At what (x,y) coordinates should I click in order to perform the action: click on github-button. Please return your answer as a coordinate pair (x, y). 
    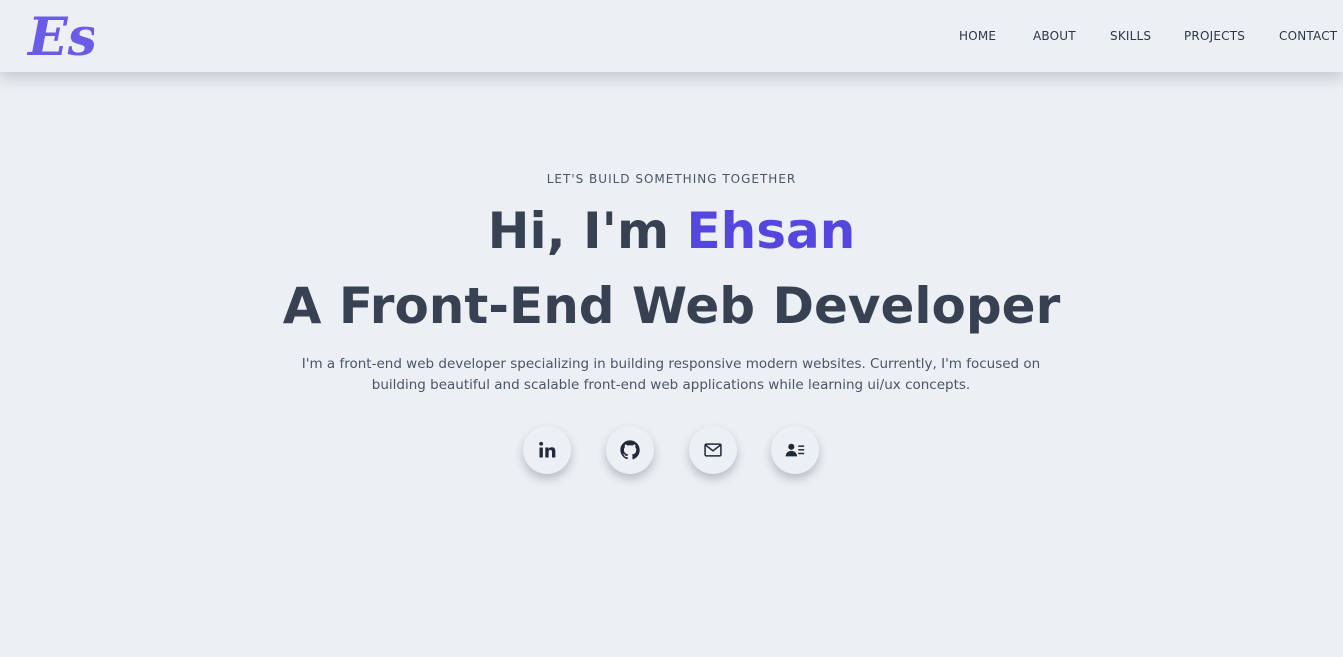
    Looking at the image, I should click on (630, 450).